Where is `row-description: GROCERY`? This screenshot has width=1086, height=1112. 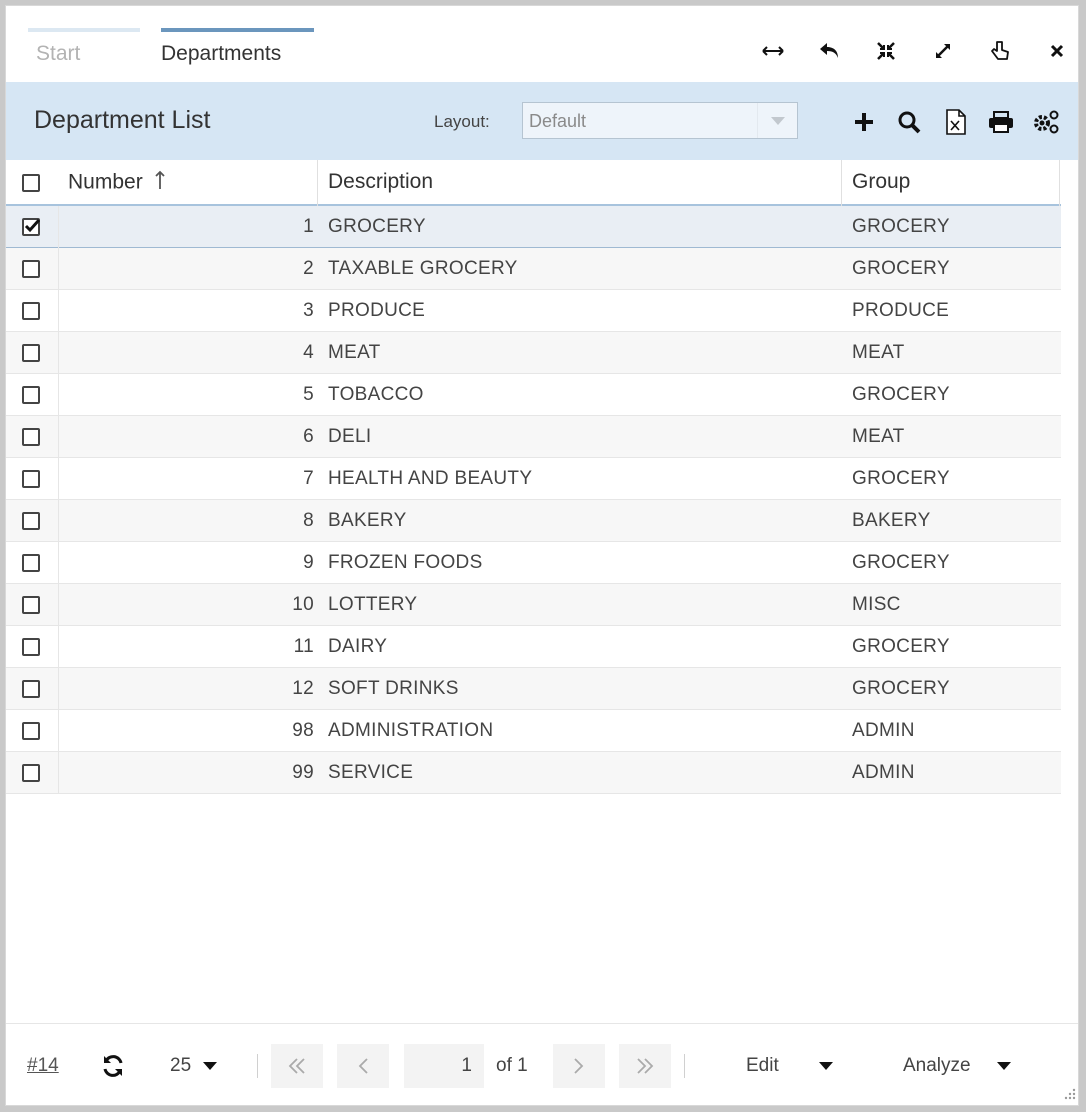 row-description: GROCERY is located at coordinates (377, 226).